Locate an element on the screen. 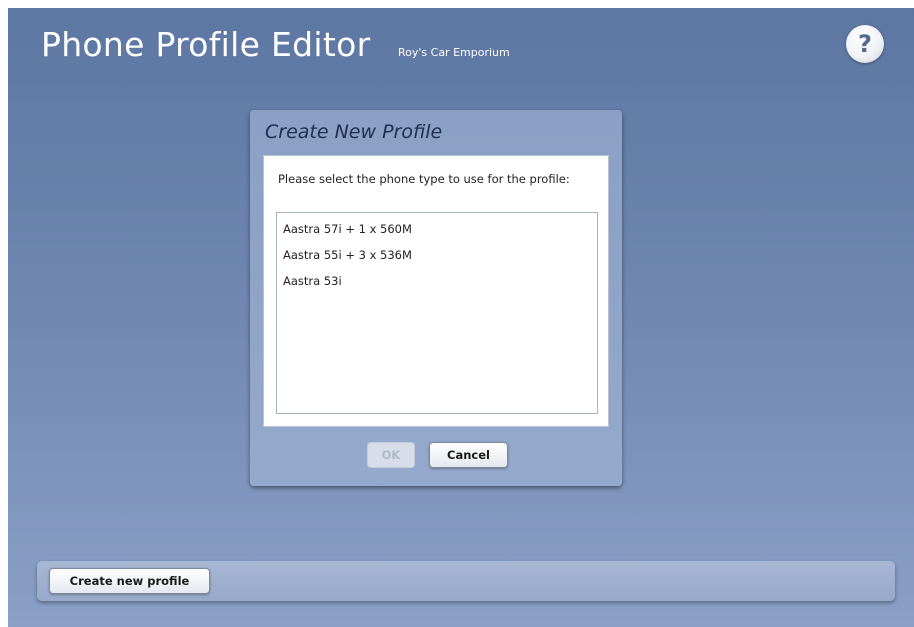 This screenshot has width=914, height=627. dialog-title: Create New Profile is located at coordinates (354, 132).